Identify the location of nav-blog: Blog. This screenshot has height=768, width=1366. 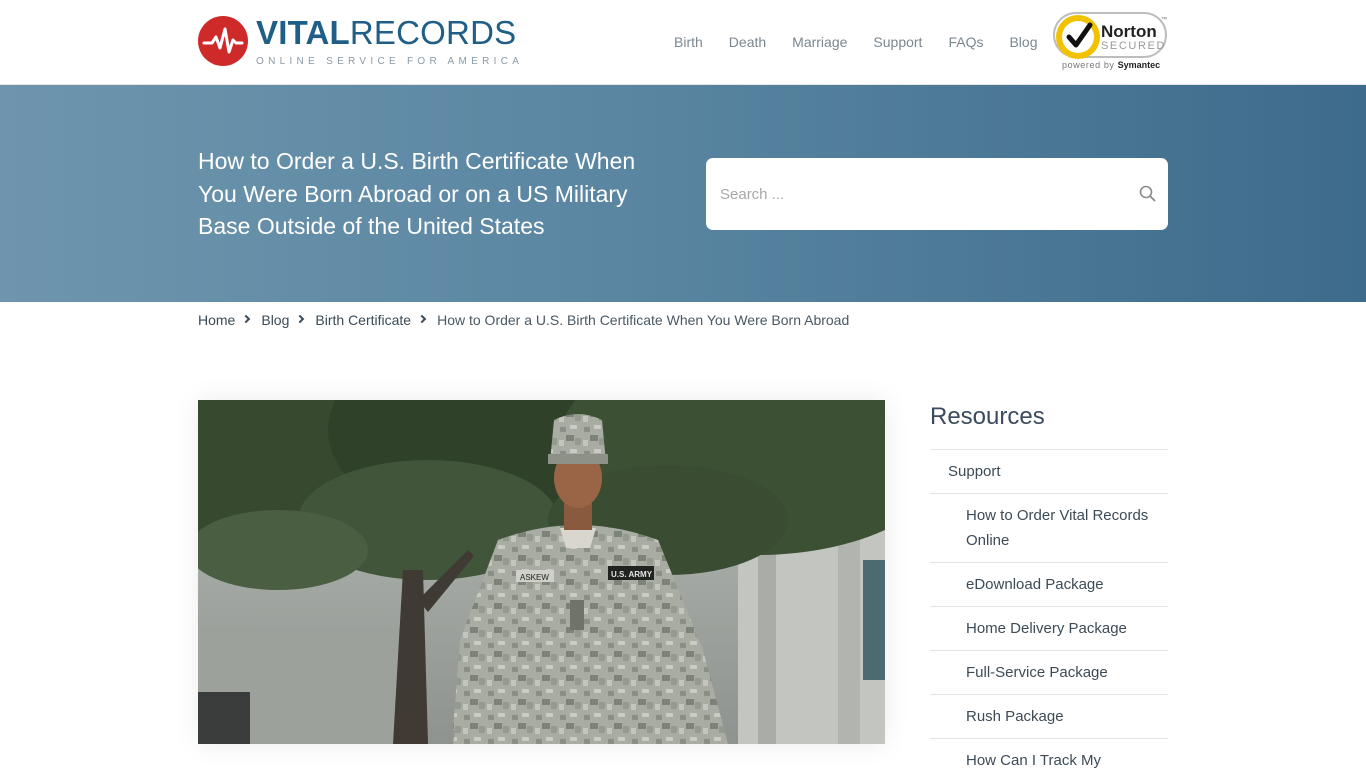
(1023, 42).